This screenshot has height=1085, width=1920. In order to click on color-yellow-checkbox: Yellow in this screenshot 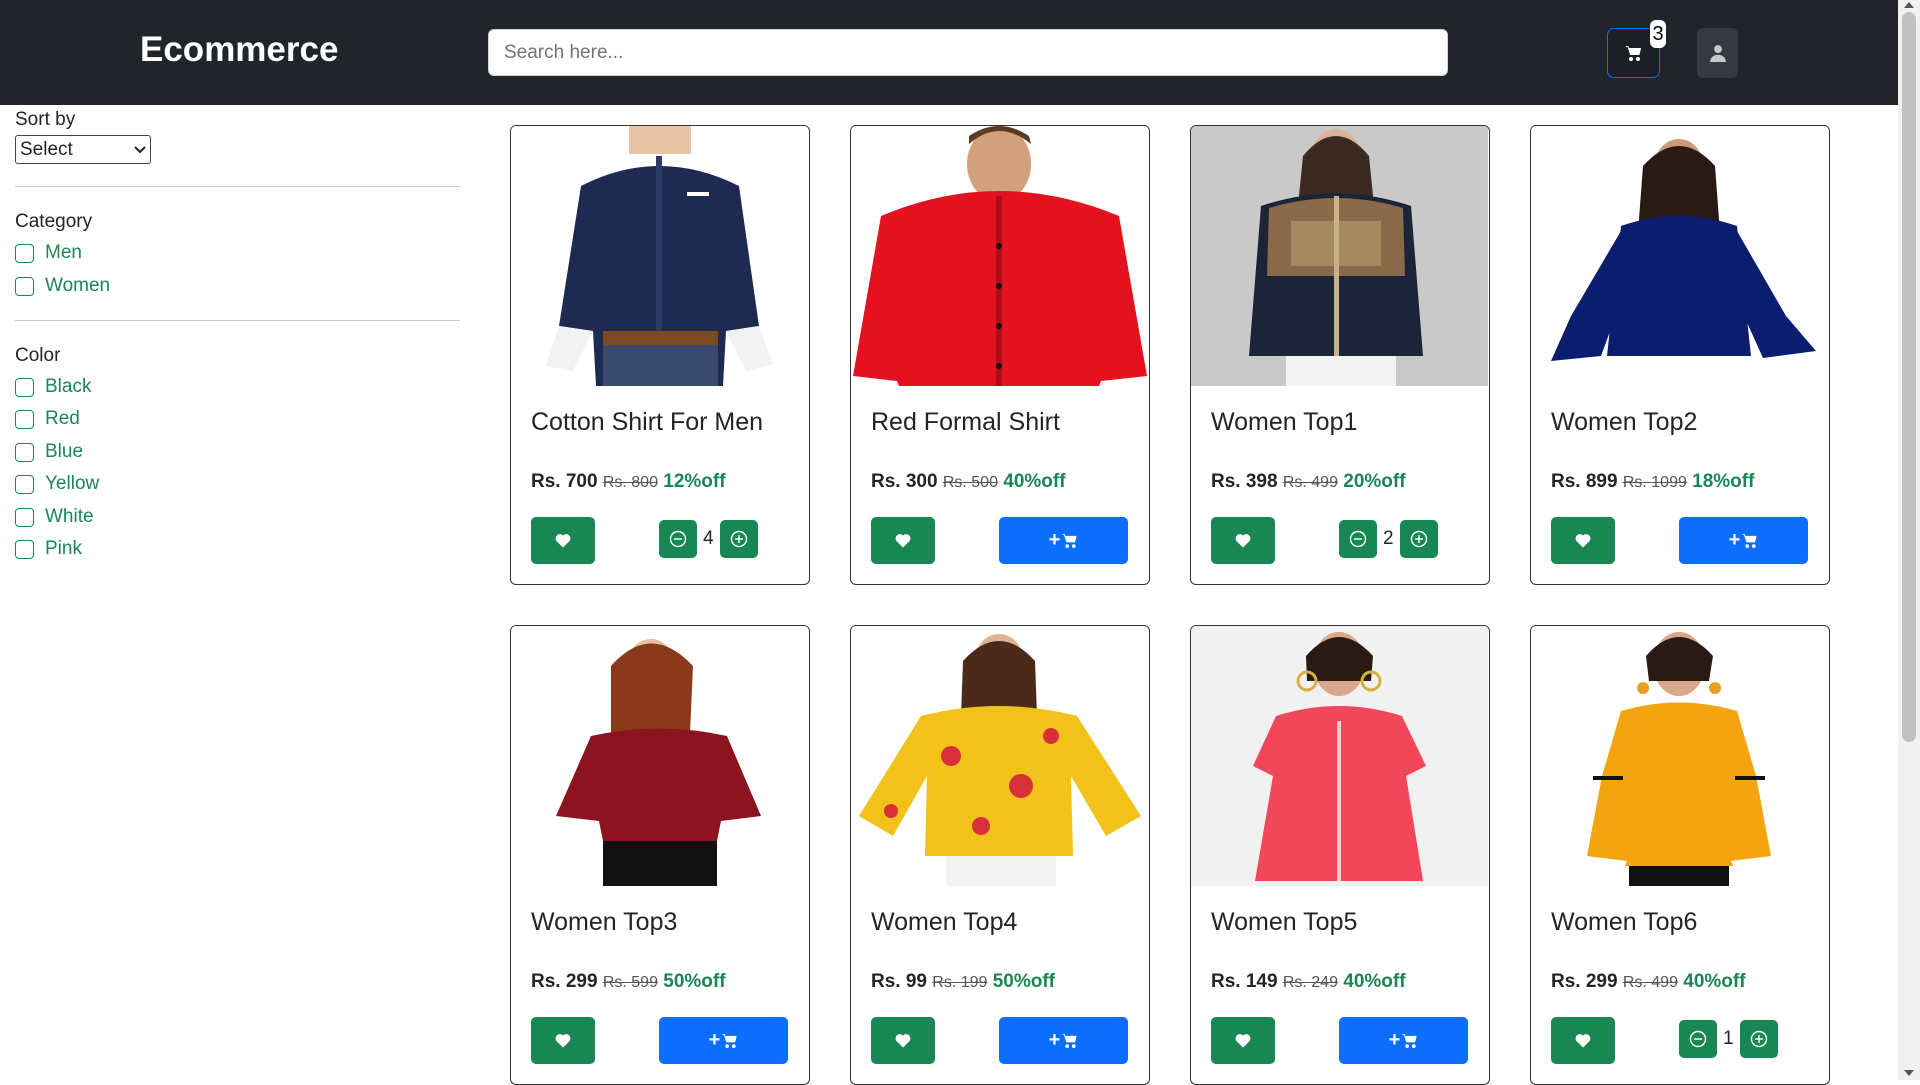, I will do `click(57, 484)`.